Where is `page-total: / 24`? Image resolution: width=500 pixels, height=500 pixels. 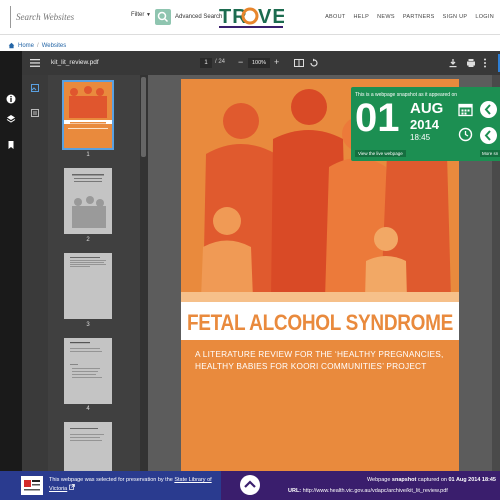
page-total: / 24 is located at coordinates (220, 62).